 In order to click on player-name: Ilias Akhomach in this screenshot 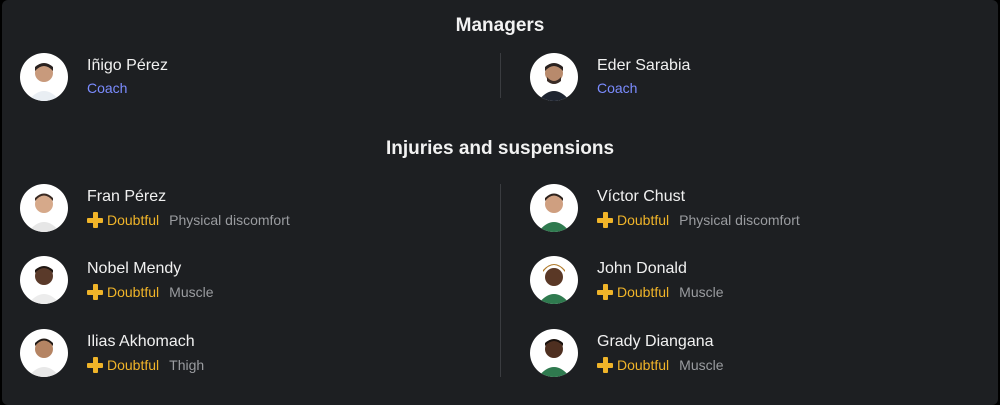, I will do `click(141, 341)`.